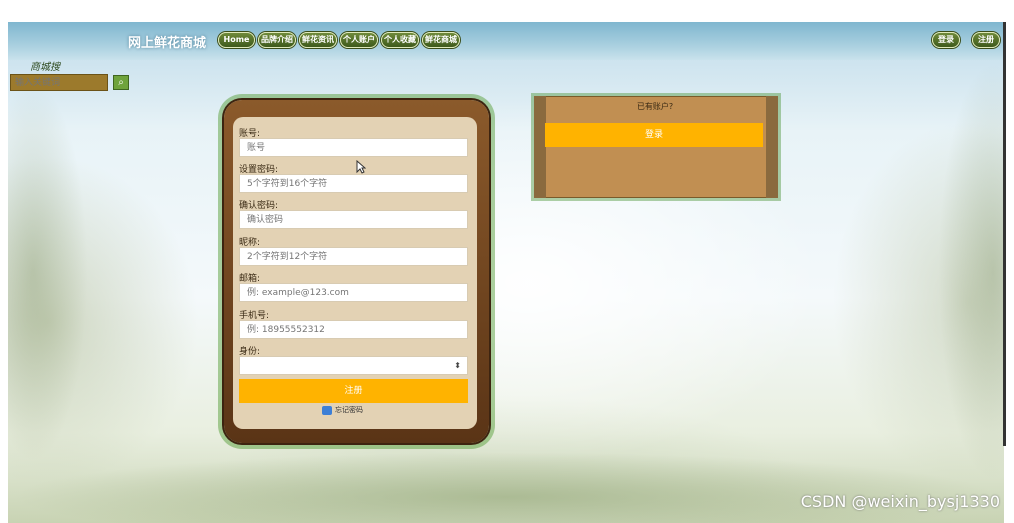  What do you see at coordinates (318, 40) in the screenshot?
I see `nav-flower-news: 鲜花资讯` at bounding box center [318, 40].